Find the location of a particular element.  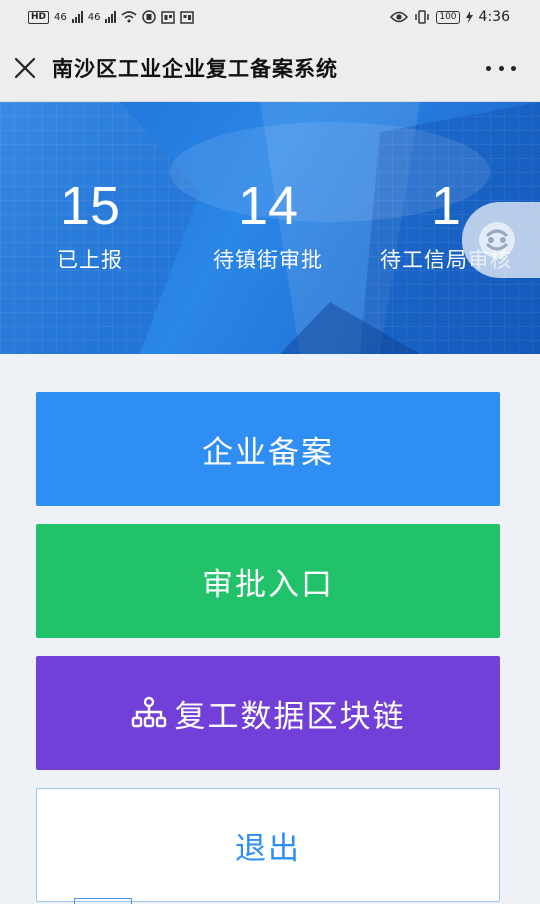

button-label: 审批入口 is located at coordinates (268, 584).